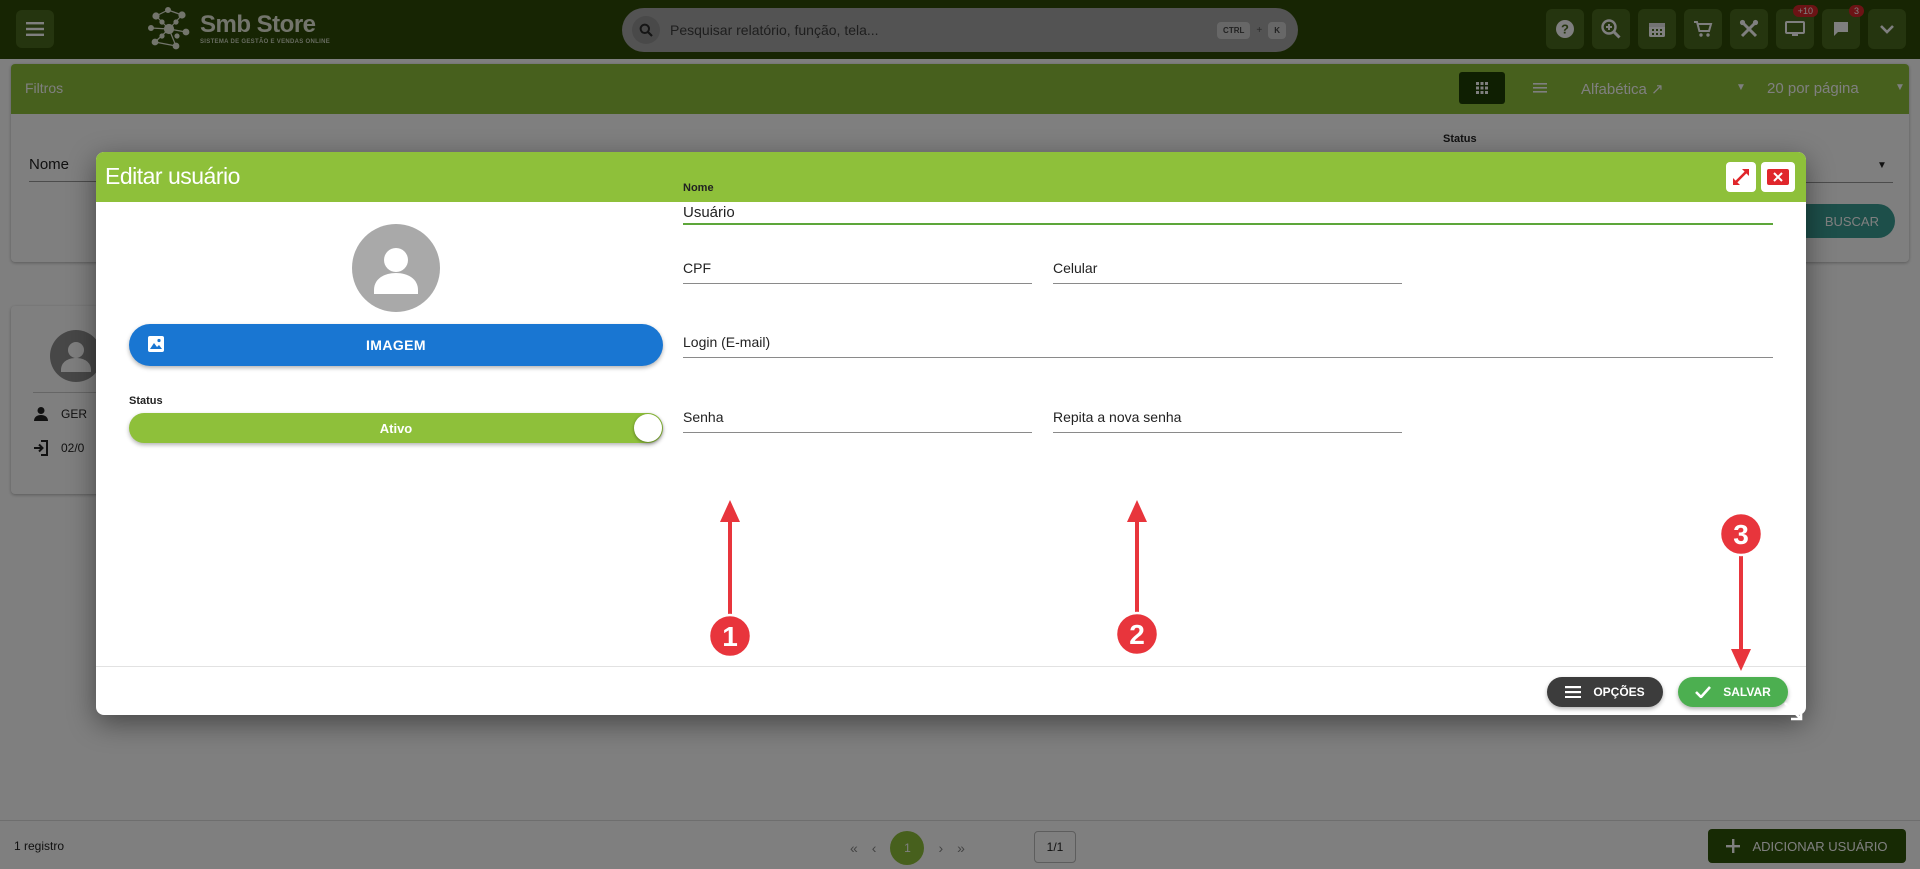 This screenshot has width=1920, height=869. I want to click on annotation-arrow-1: 1, so click(730, 579).